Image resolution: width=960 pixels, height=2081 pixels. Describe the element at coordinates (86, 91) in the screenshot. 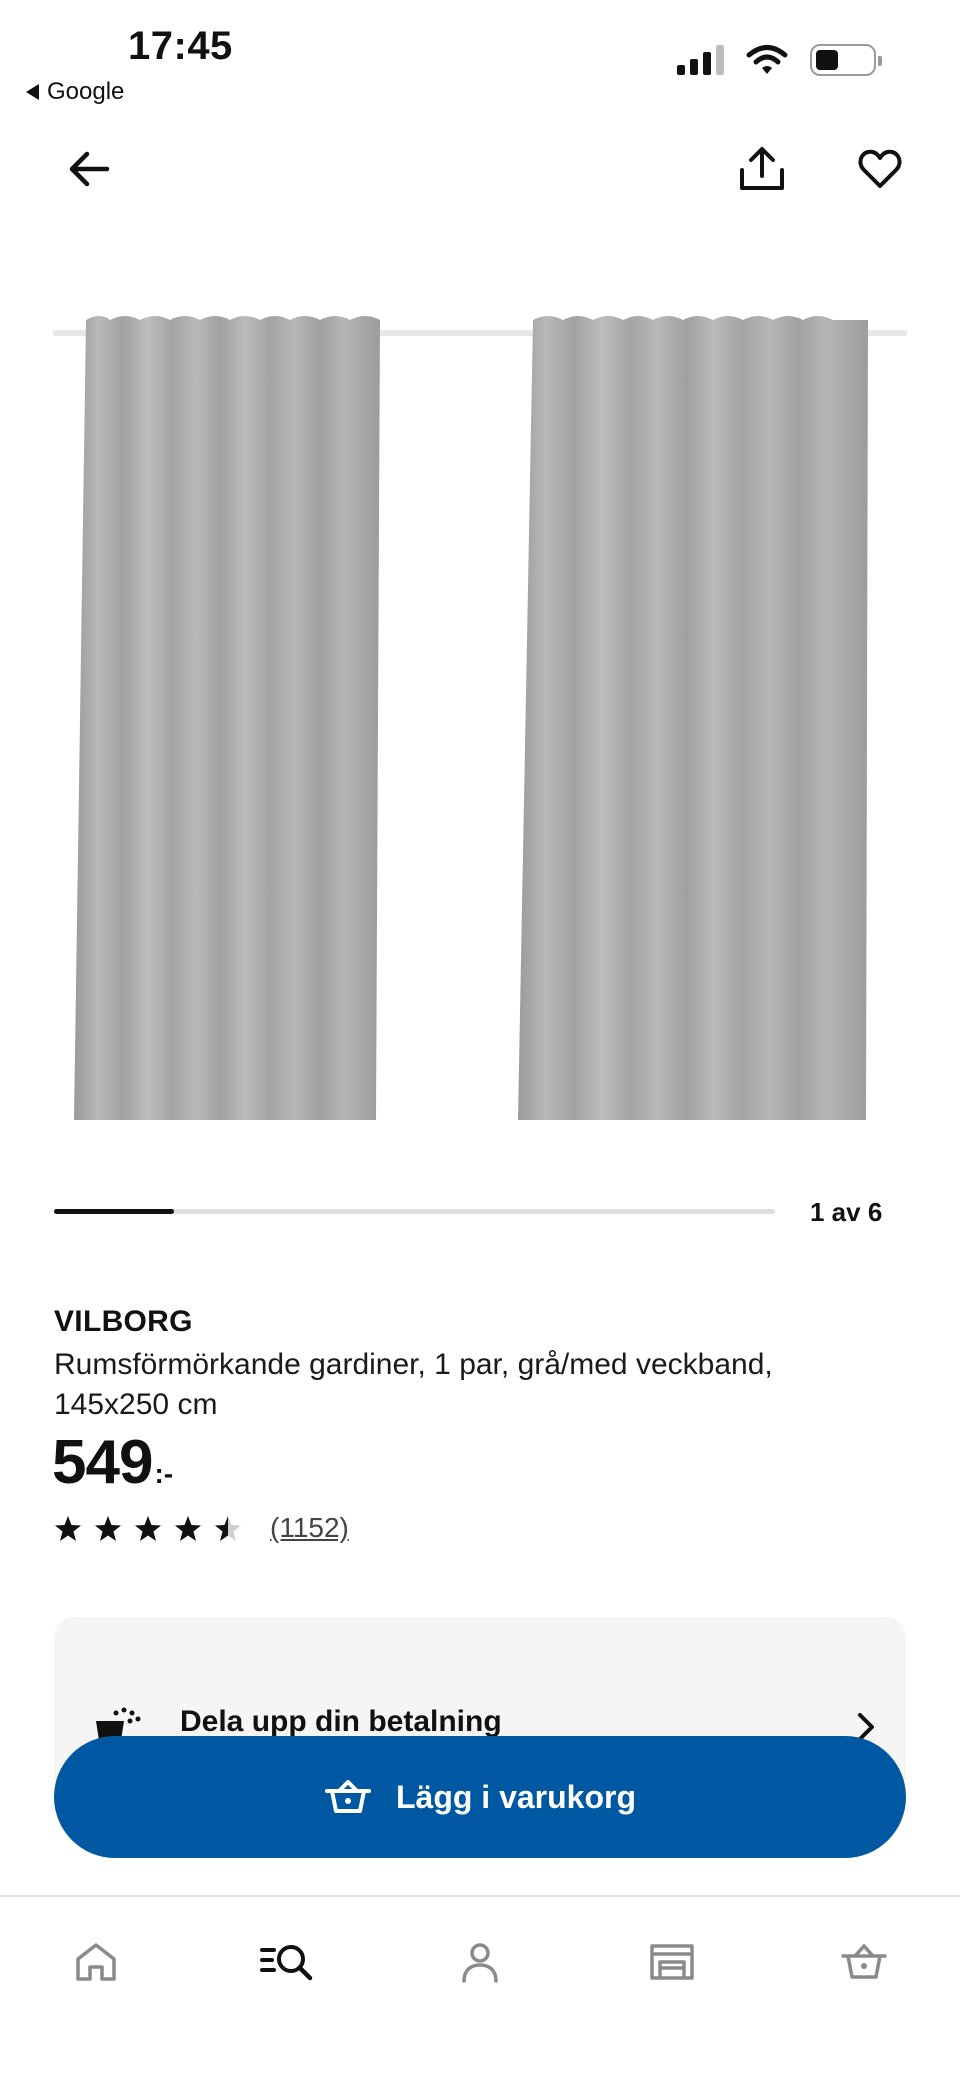

I see `back-app-label: Google` at that location.